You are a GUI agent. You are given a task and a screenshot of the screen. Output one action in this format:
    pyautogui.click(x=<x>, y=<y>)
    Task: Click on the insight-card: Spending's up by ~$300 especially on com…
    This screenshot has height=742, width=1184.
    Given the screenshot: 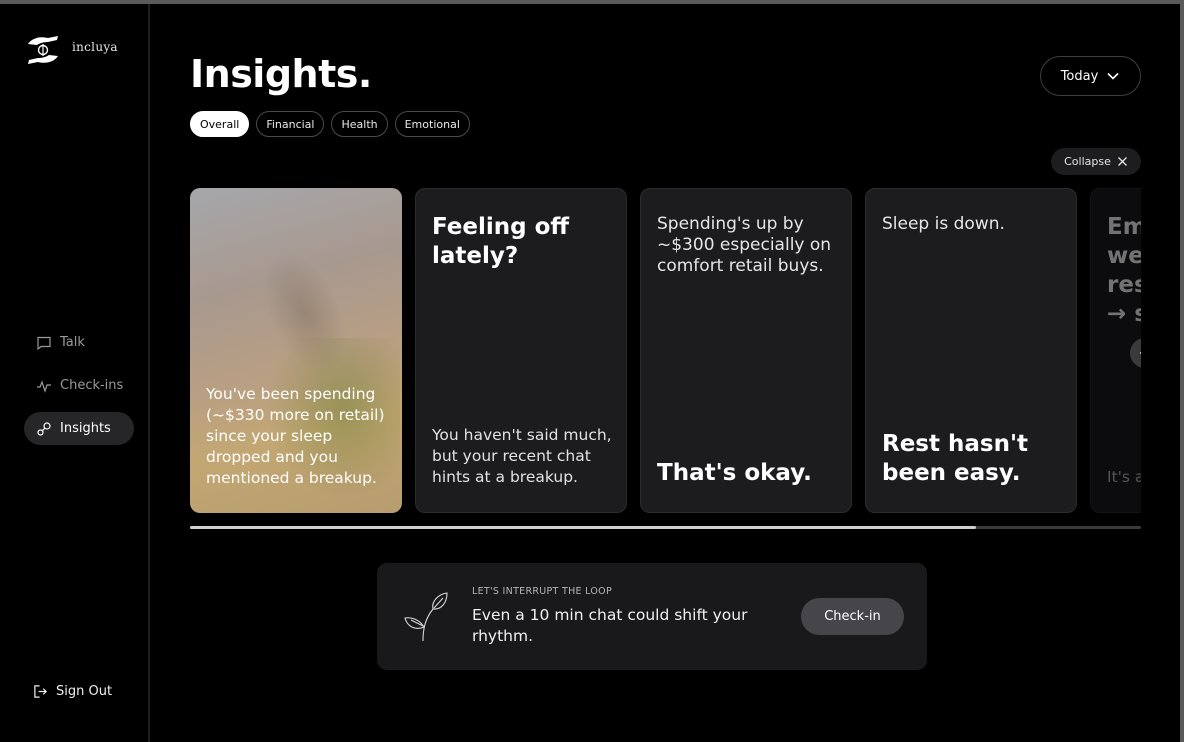 What is the action you would take?
    pyautogui.click(x=746, y=350)
    